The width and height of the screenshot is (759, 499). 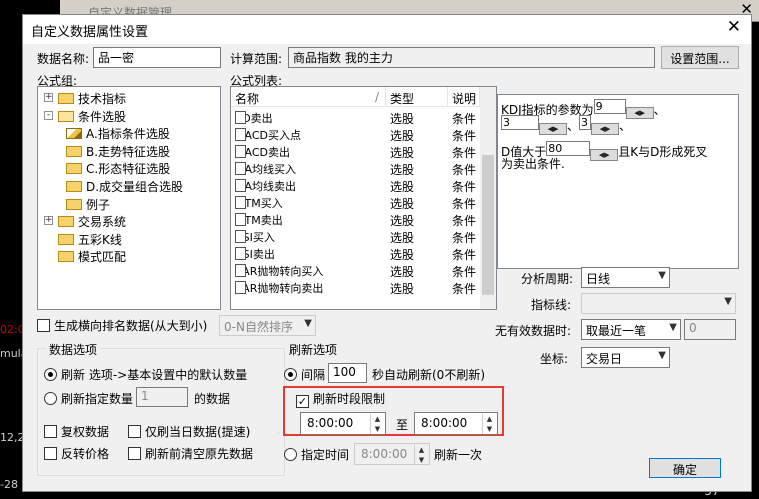 What do you see at coordinates (488, 225) in the screenshot?
I see `list-scrollbar-thumb` at bounding box center [488, 225].